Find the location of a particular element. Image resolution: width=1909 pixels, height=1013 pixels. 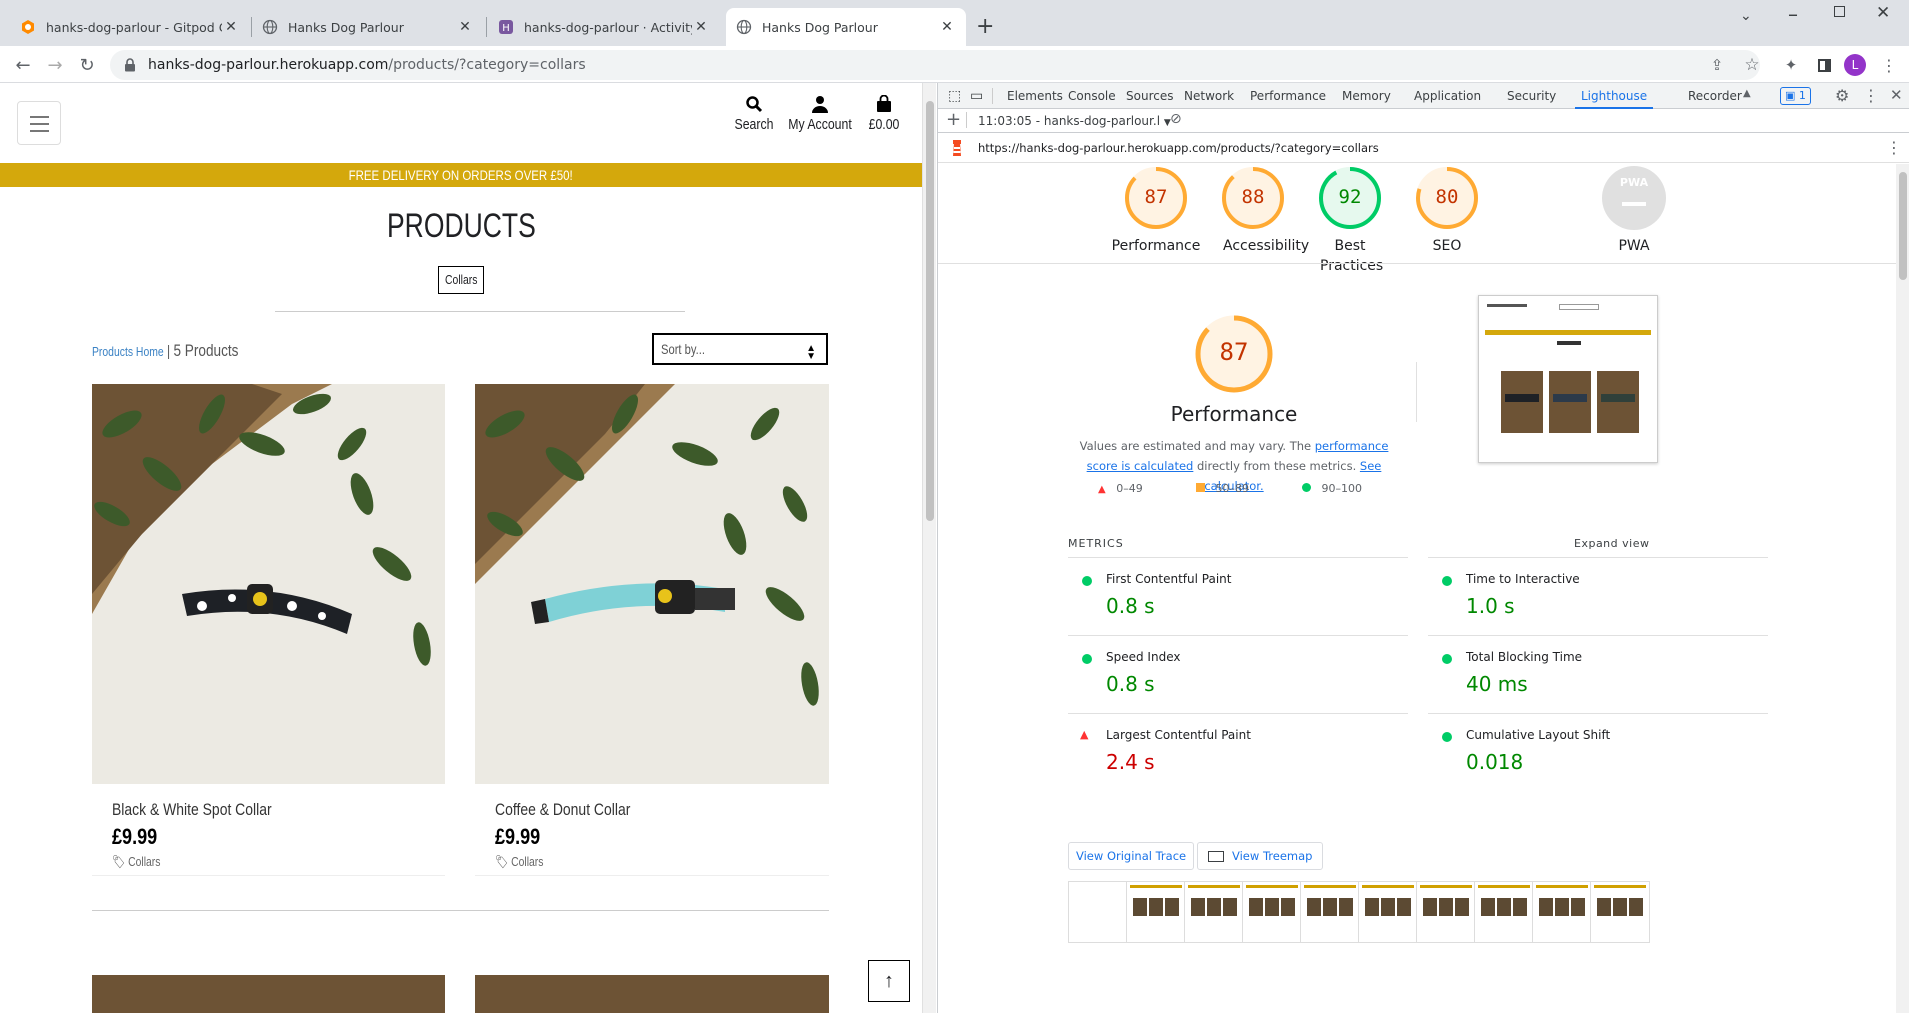

devtools-tab-console: Console is located at coordinates (1092, 96).